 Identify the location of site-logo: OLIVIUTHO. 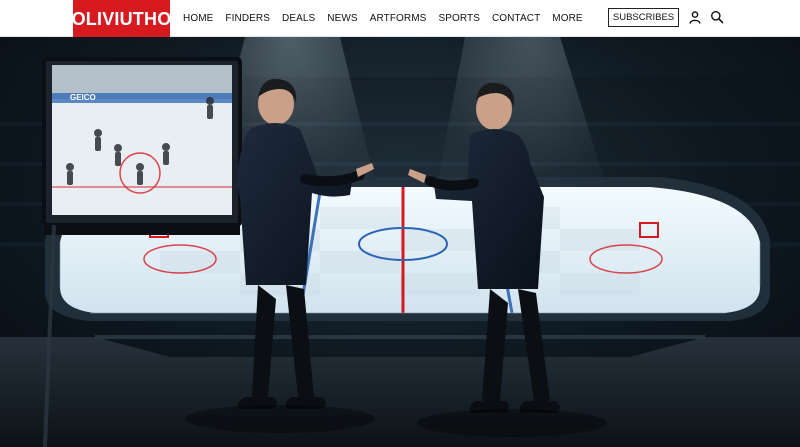
(121, 19).